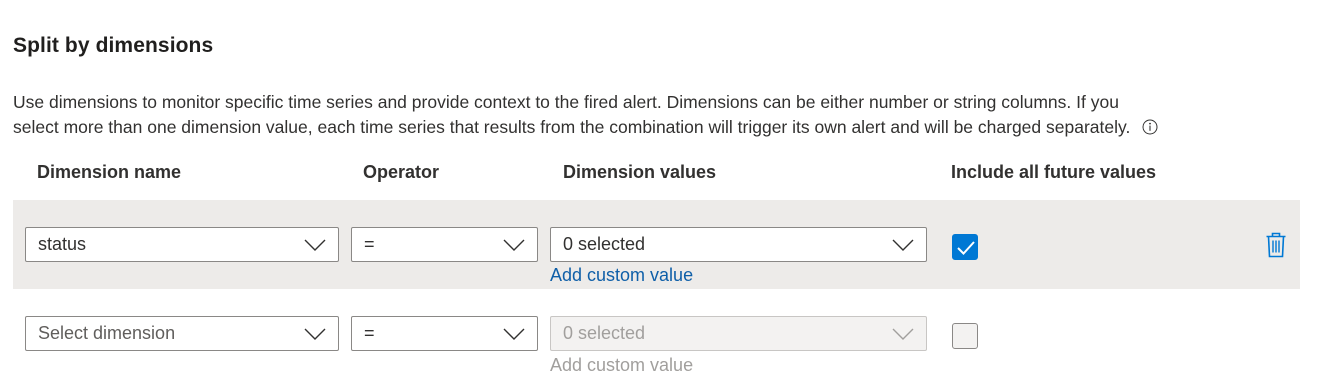 This screenshot has width=1327, height=376. Describe the element at coordinates (444, 333) in the screenshot. I see `operator-dropdown-row-2: =` at that location.